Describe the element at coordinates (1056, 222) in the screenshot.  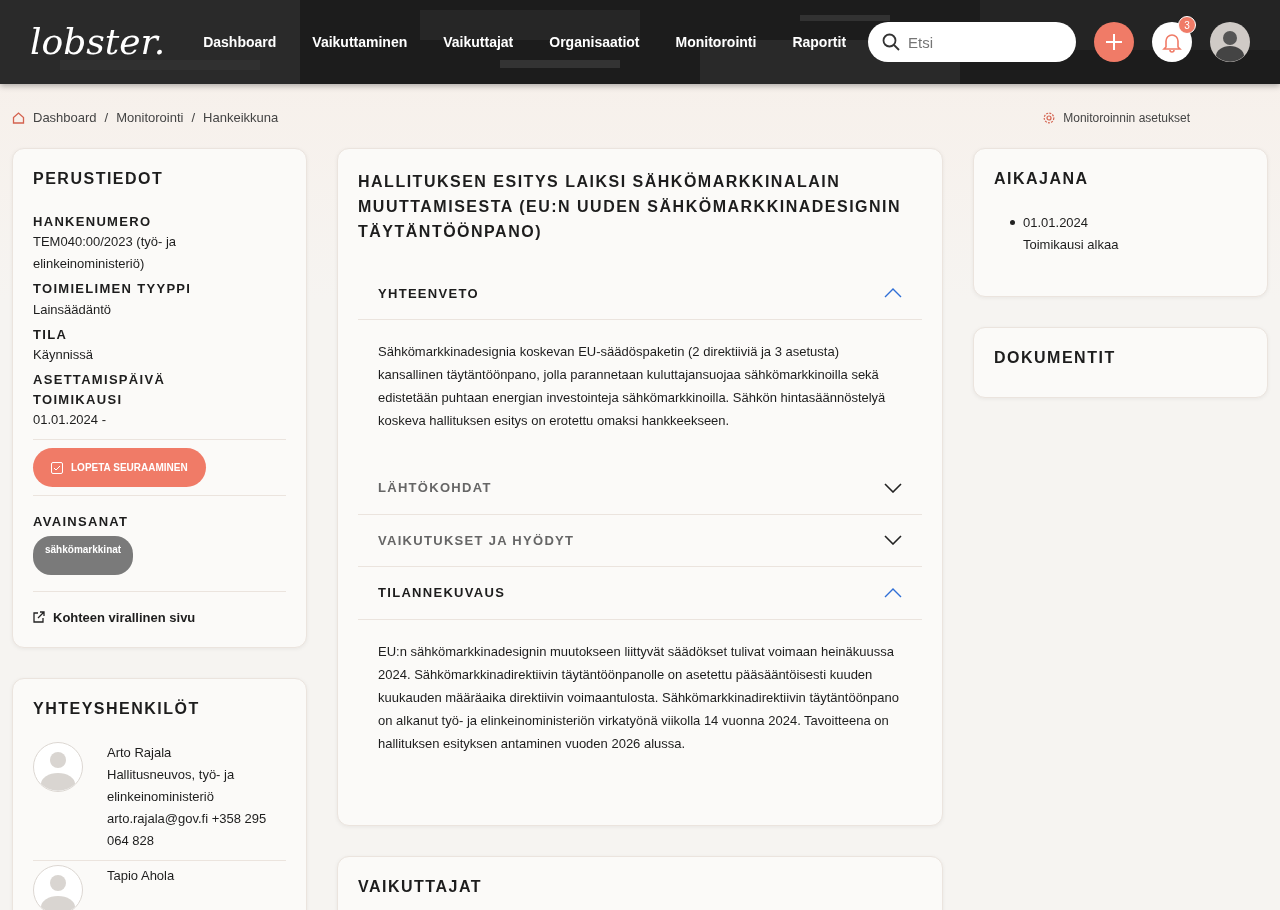
I see `event-date: 01.01.2024` at that location.